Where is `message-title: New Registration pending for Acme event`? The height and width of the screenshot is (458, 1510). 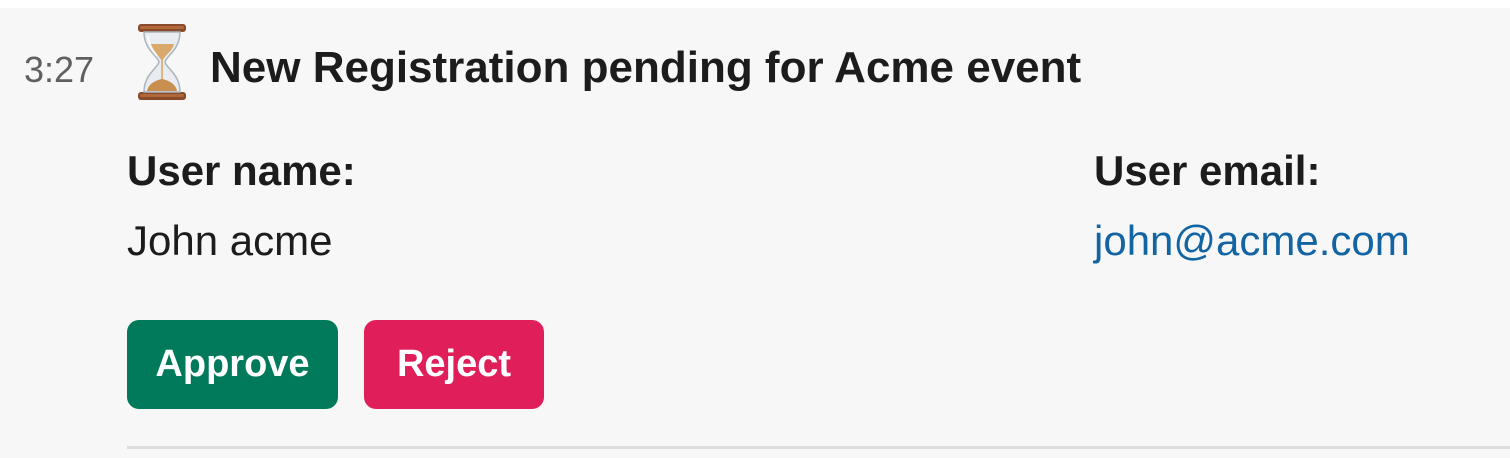 message-title: New Registration pending for Acme event is located at coordinates (646, 67).